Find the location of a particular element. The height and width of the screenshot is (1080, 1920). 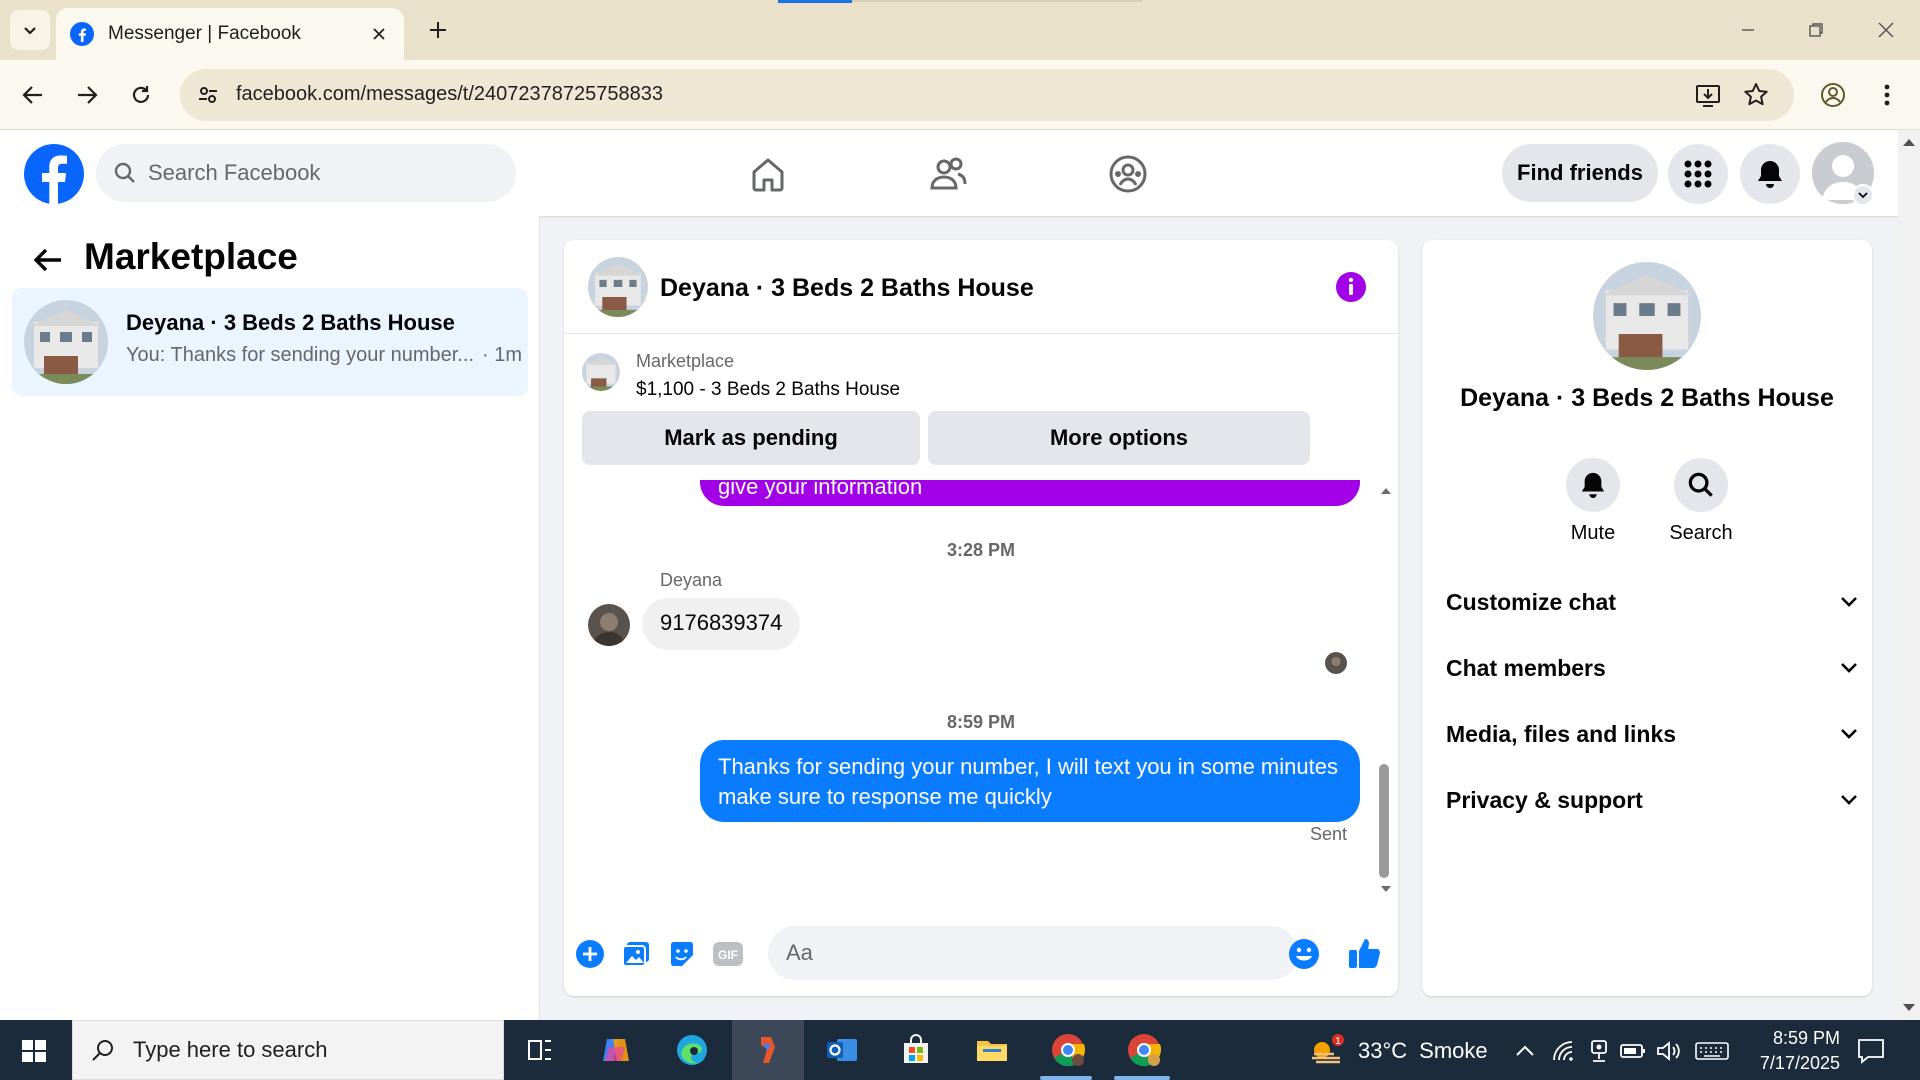

media-app is located at coordinates (768, 1050).